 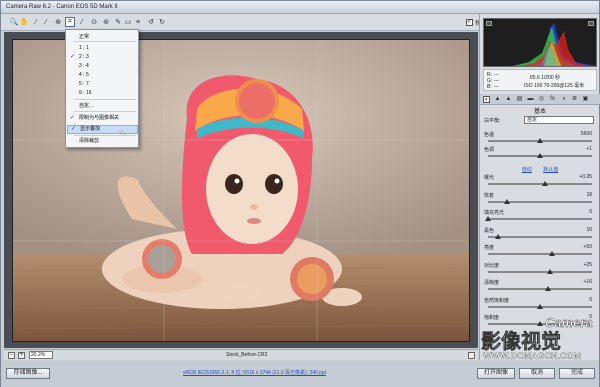 What do you see at coordinates (552, 99) in the screenshot?
I see `tab-effects-icon: fx` at bounding box center [552, 99].